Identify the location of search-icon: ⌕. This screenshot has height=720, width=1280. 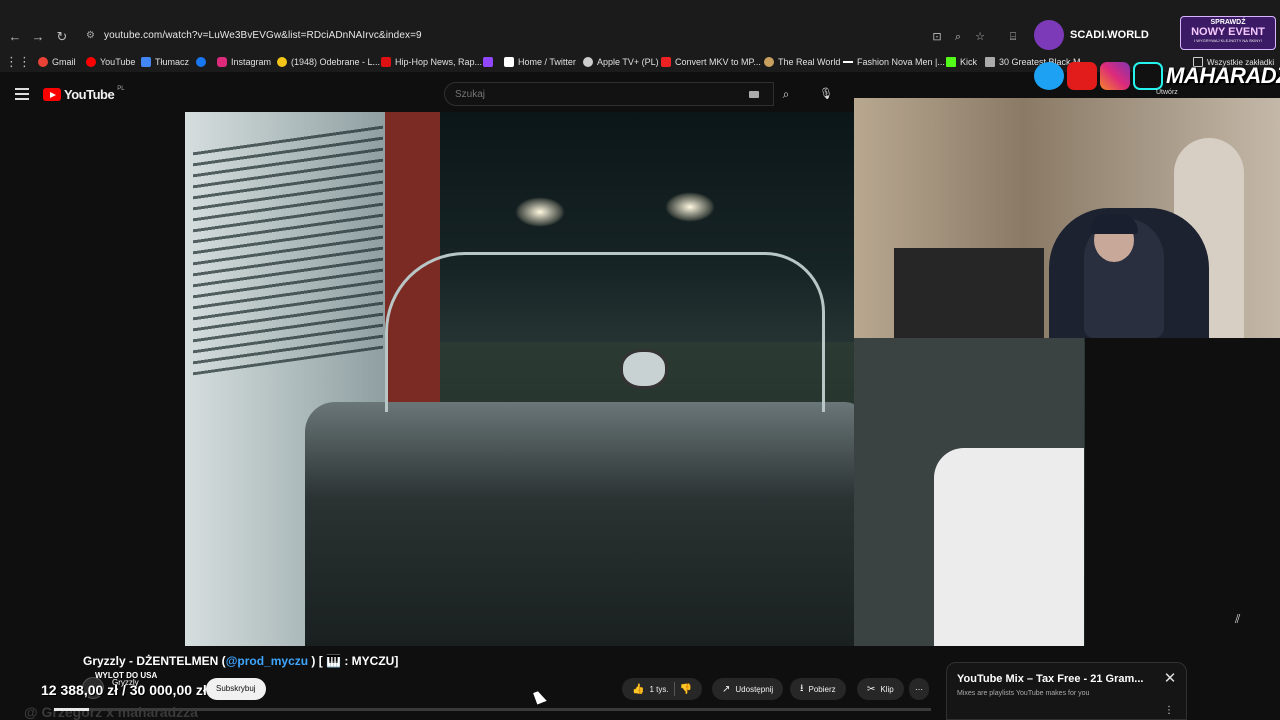
(786, 94).